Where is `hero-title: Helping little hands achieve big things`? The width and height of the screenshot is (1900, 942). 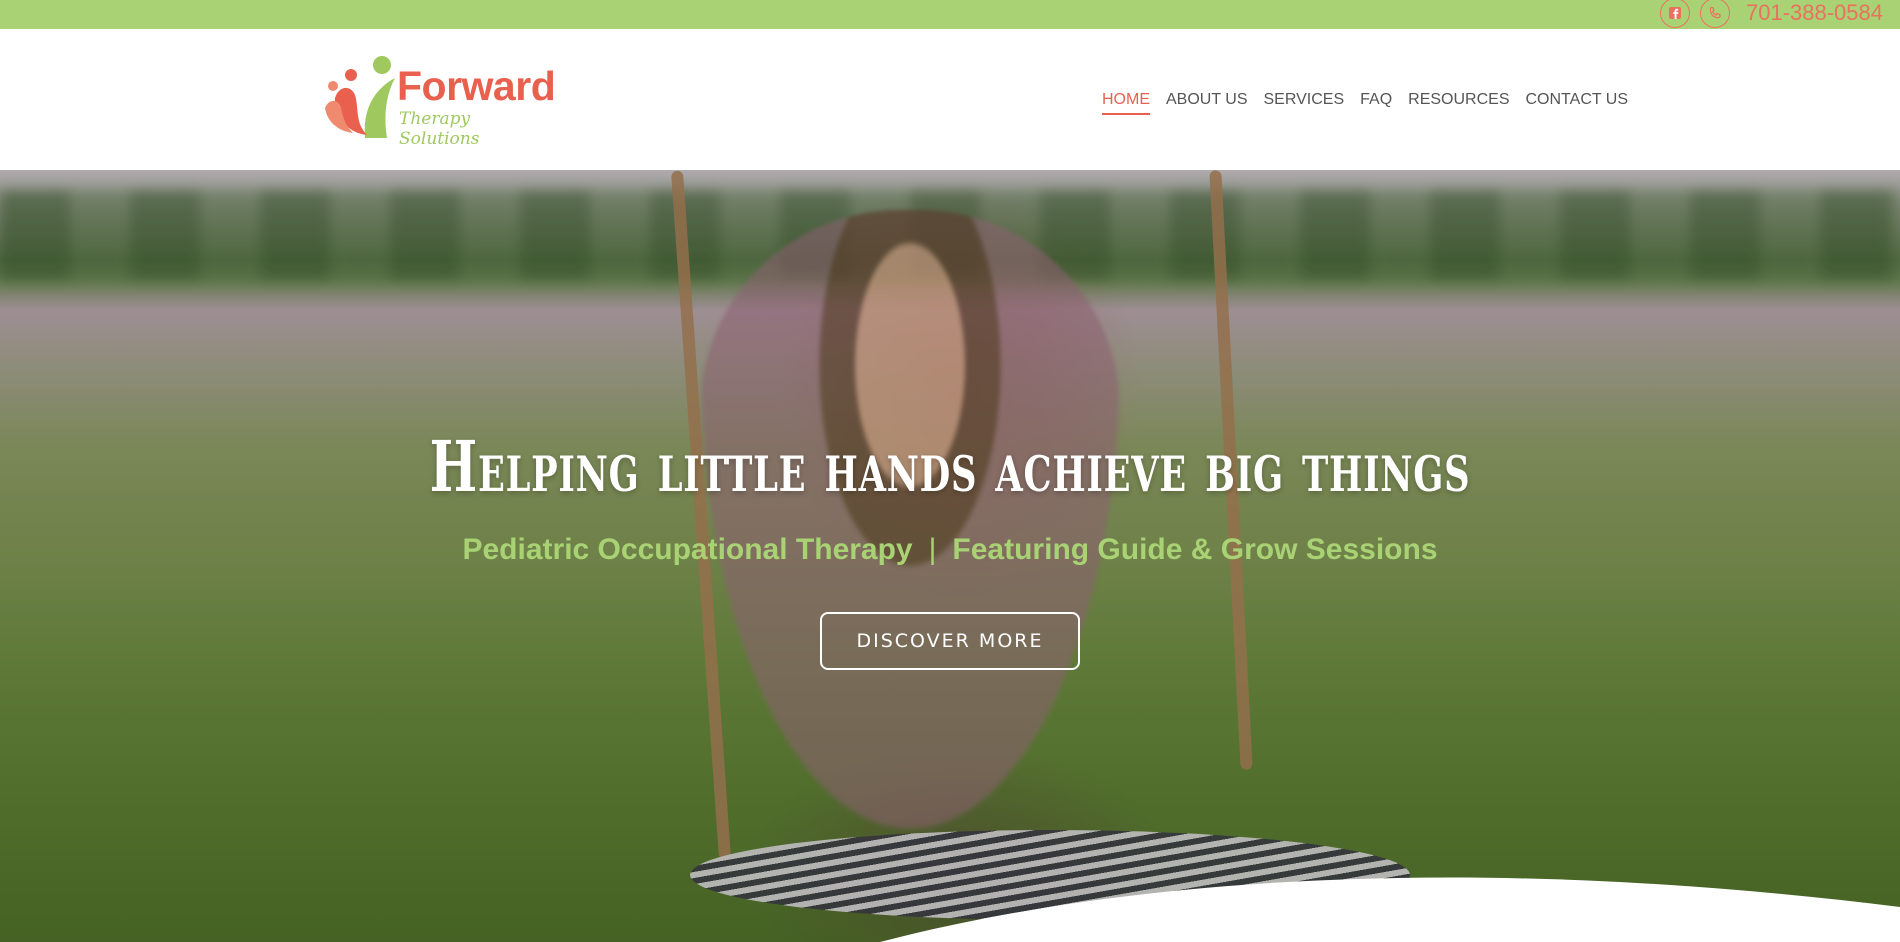
hero-title: Helping little hands achieve big things is located at coordinates (950, 466).